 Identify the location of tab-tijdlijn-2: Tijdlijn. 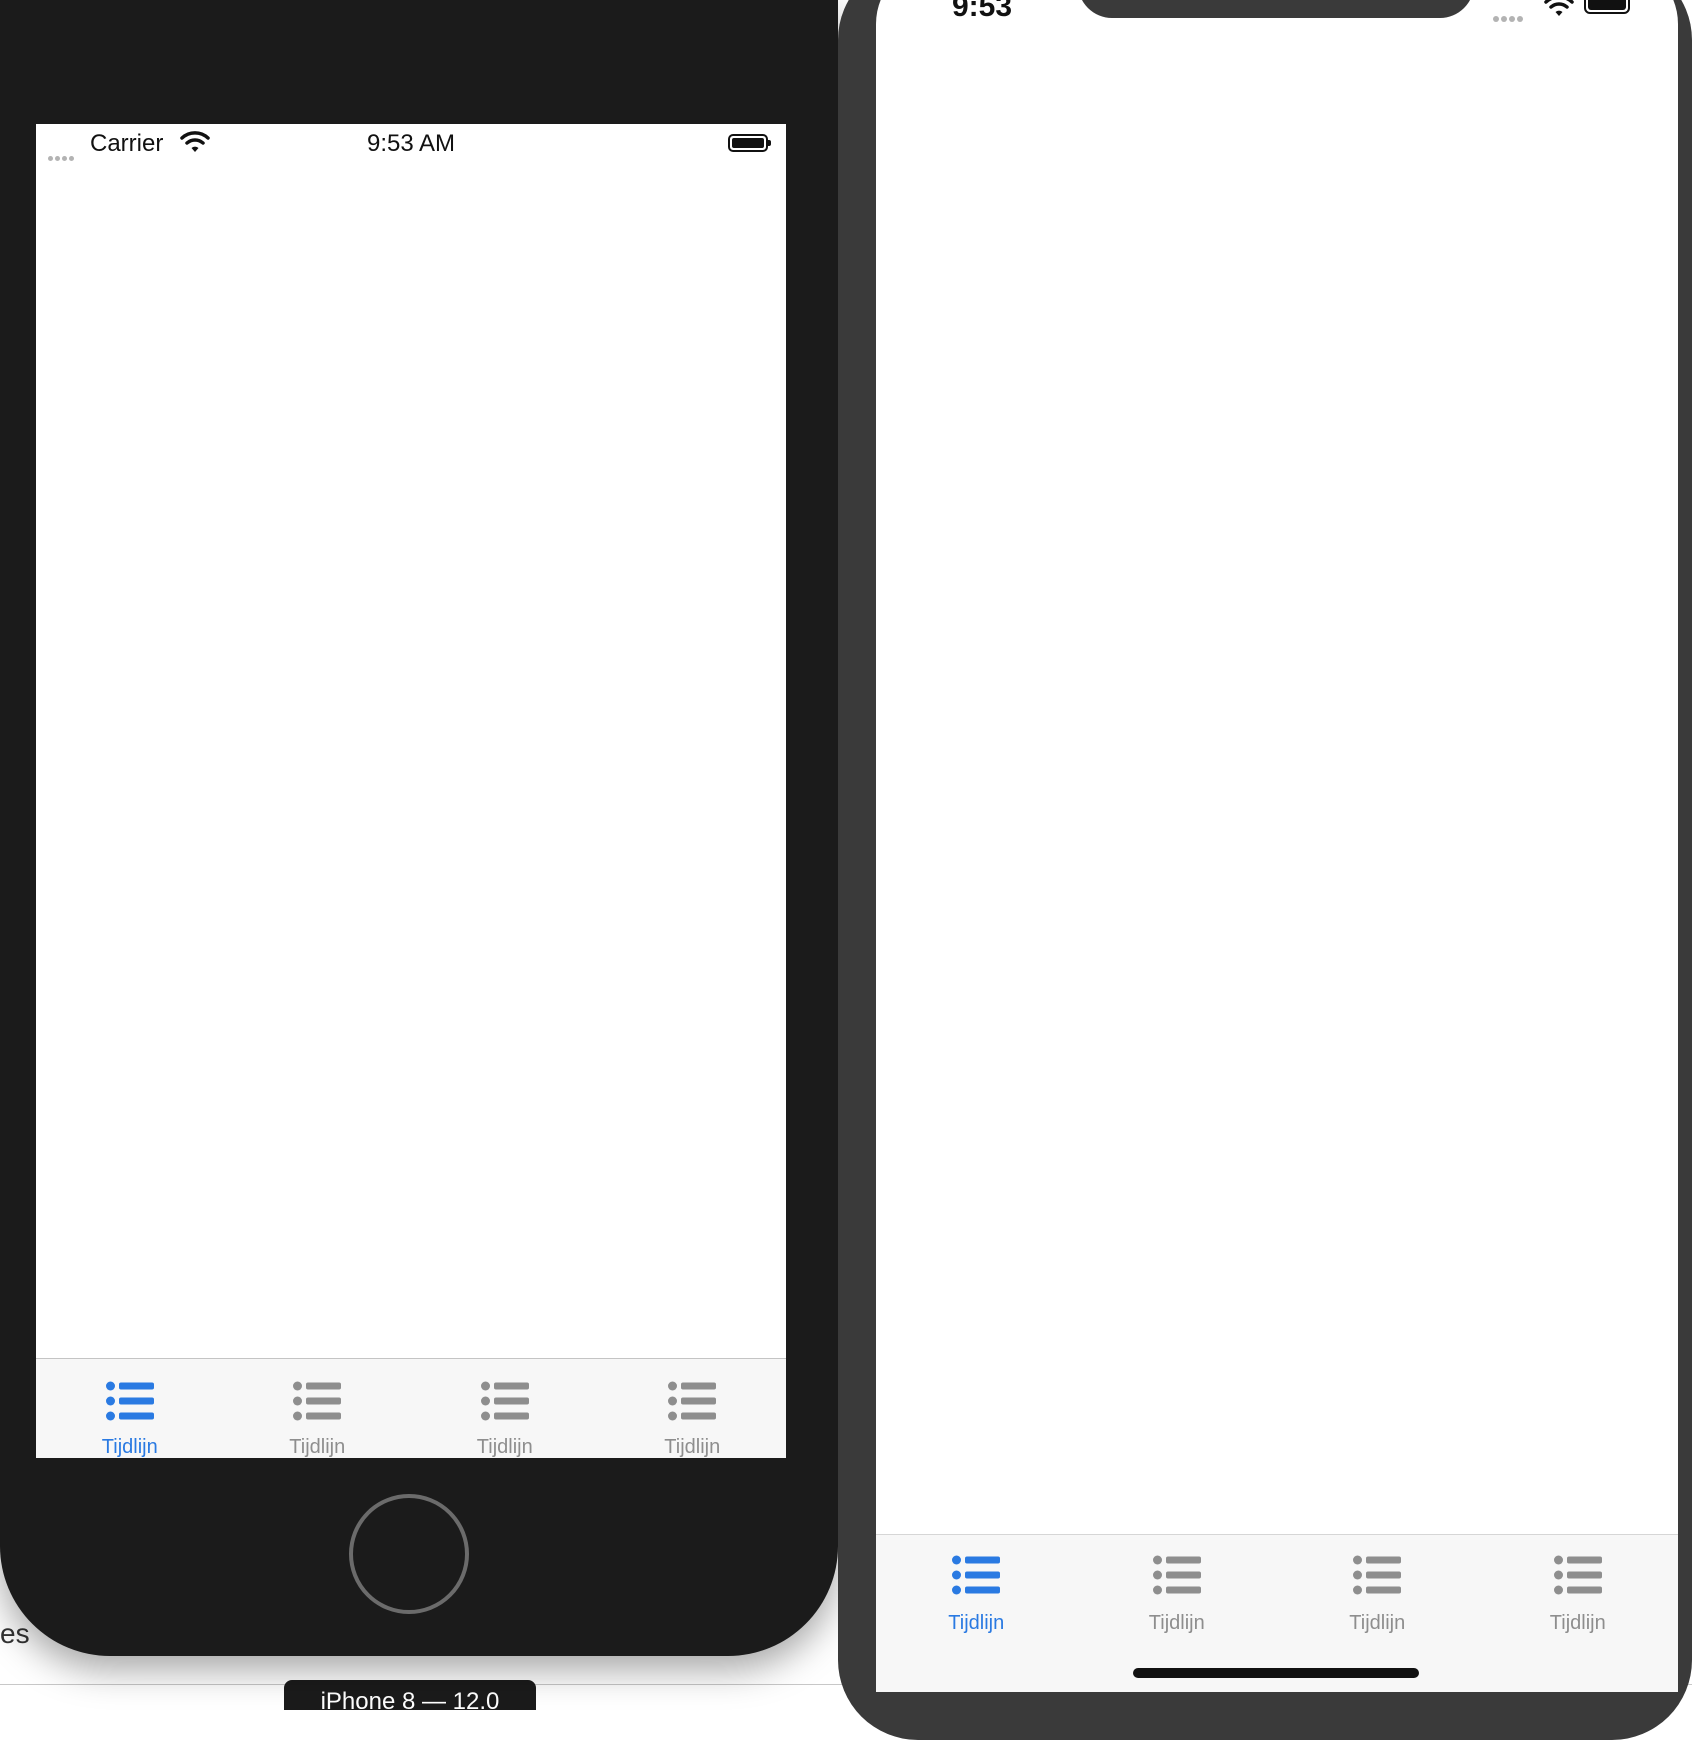
(318, 1408).